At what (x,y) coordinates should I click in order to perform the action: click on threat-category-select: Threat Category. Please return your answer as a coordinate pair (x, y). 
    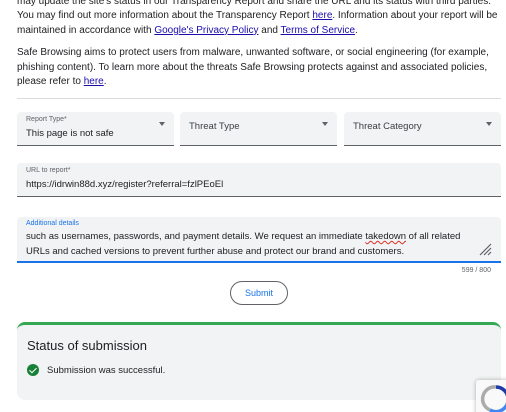
    Looking at the image, I should click on (422, 129).